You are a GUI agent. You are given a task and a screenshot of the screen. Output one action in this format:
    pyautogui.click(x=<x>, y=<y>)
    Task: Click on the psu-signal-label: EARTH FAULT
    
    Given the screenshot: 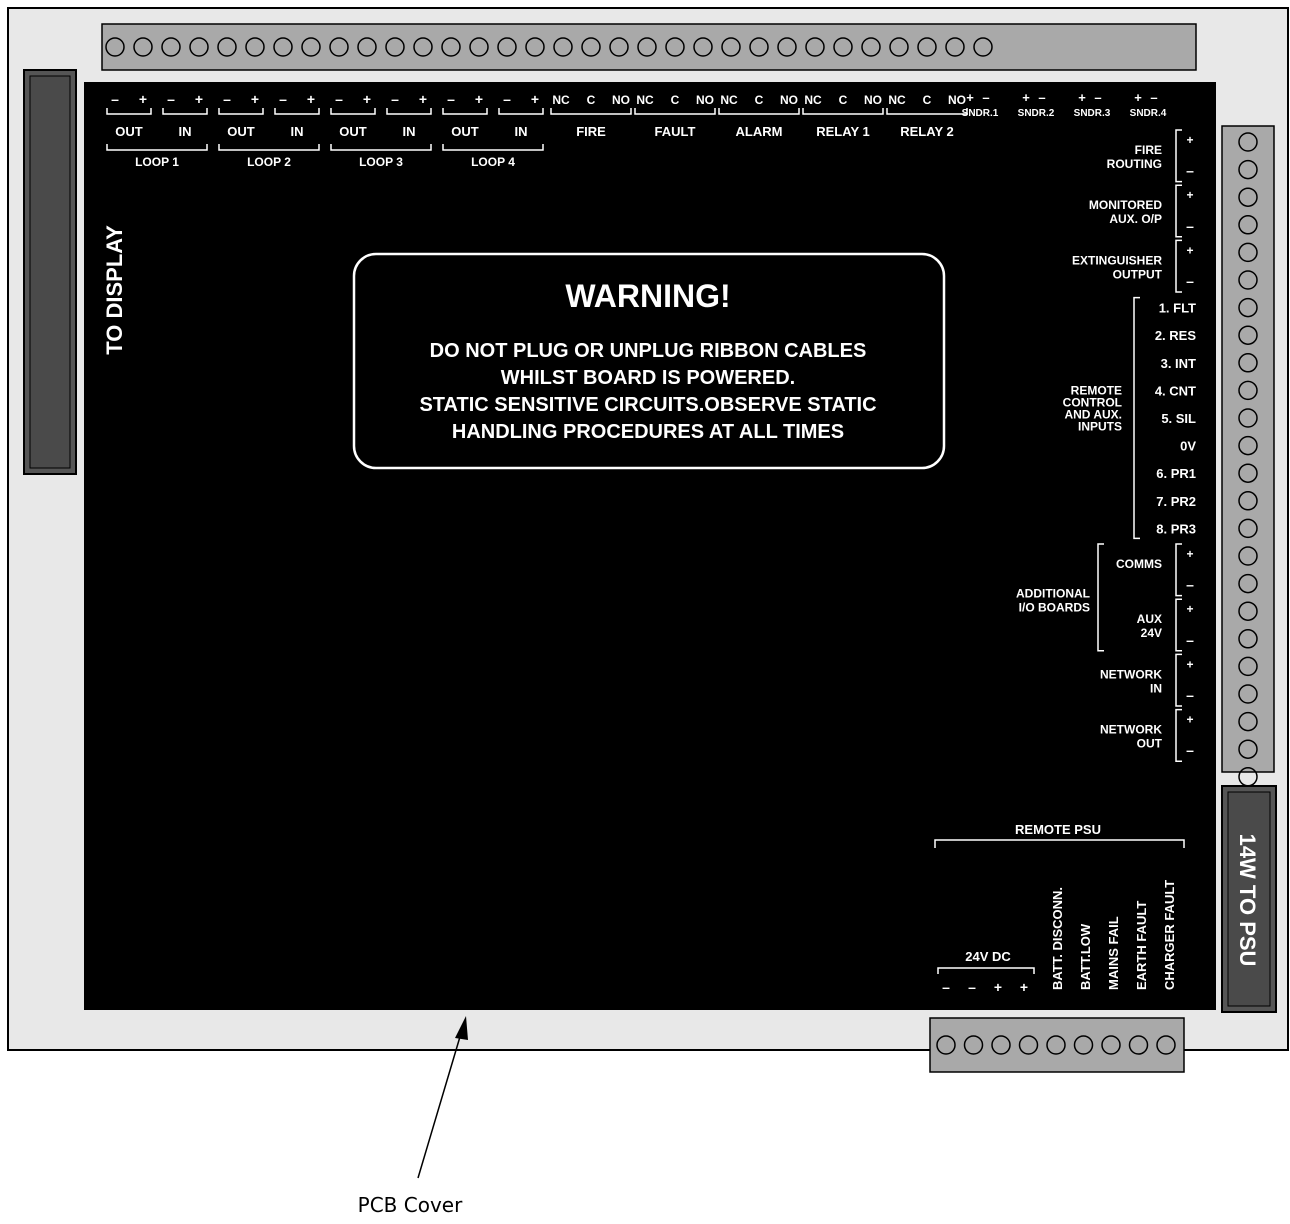 What is the action you would take?
    pyautogui.click(x=1141, y=945)
    